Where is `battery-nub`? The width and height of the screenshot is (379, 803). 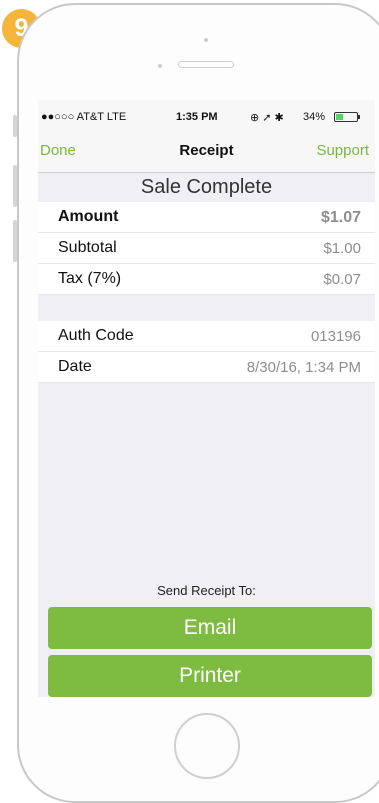 battery-nub is located at coordinates (359, 117).